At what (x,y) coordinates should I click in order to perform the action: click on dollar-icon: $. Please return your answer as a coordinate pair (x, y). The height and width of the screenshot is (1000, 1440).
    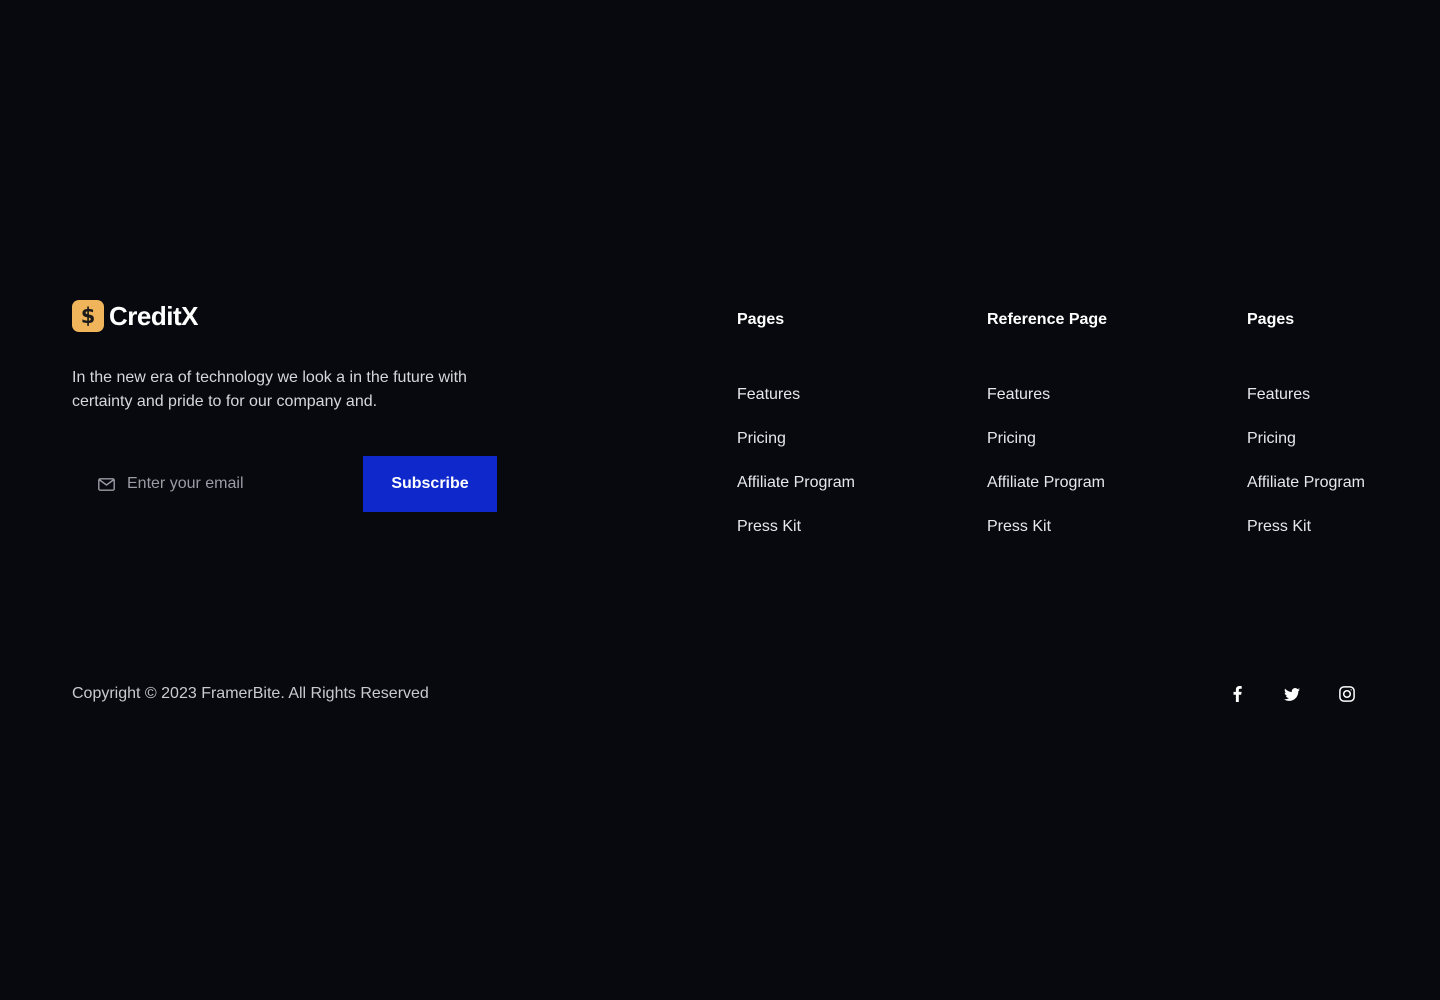
    Looking at the image, I should click on (88, 316).